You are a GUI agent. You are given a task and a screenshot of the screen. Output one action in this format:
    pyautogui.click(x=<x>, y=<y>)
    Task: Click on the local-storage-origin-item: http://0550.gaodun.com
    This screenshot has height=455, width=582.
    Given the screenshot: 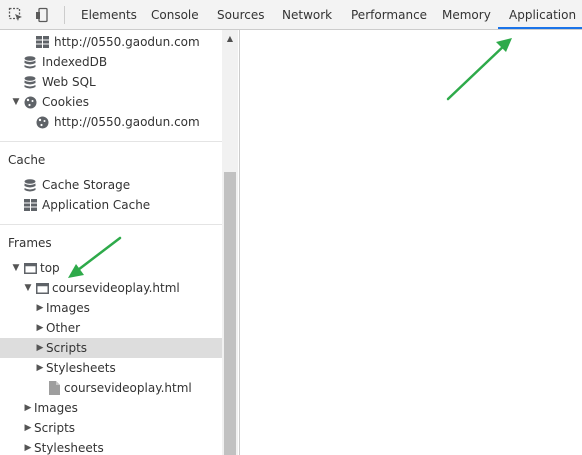 What is the action you would take?
    pyautogui.click(x=111, y=42)
    